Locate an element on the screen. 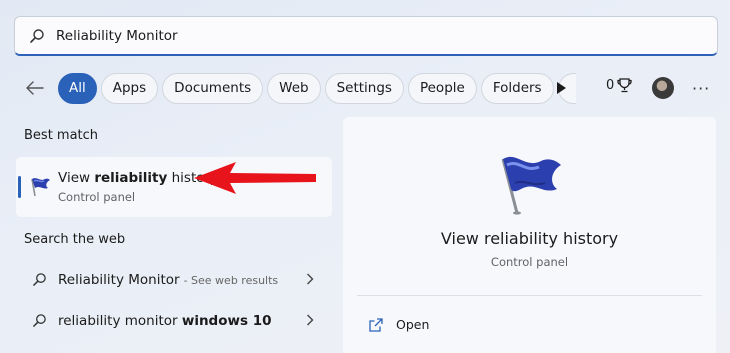 The image size is (730, 353). more-options-icon: ··· is located at coordinates (701, 88).